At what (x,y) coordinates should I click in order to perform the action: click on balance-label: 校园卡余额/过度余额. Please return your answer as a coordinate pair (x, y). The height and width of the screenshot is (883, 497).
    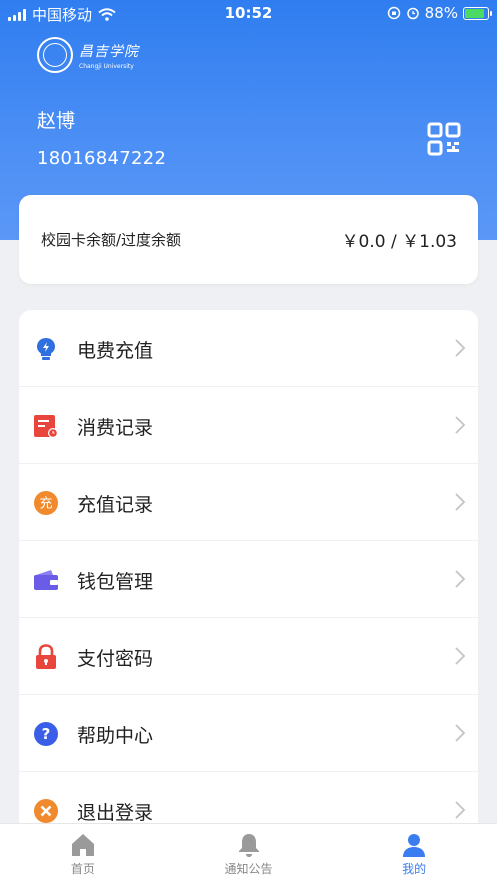
    Looking at the image, I should click on (111, 240).